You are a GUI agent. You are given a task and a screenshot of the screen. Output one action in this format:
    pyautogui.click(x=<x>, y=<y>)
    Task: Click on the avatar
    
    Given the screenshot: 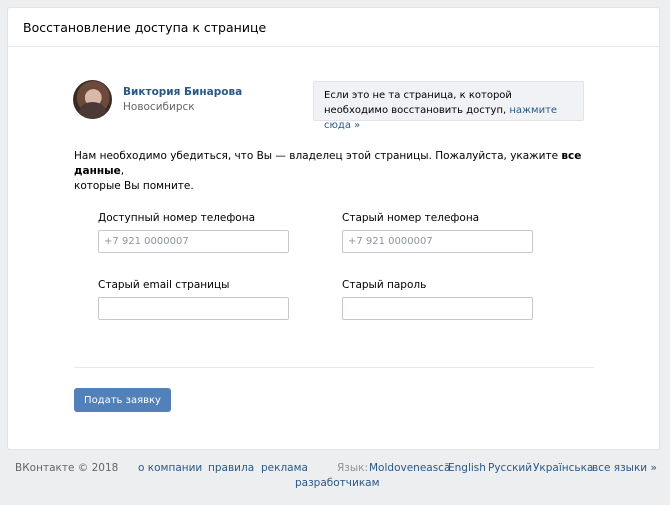 What is the action you would take?
    pyautogui.click(x=92, y=99)
    